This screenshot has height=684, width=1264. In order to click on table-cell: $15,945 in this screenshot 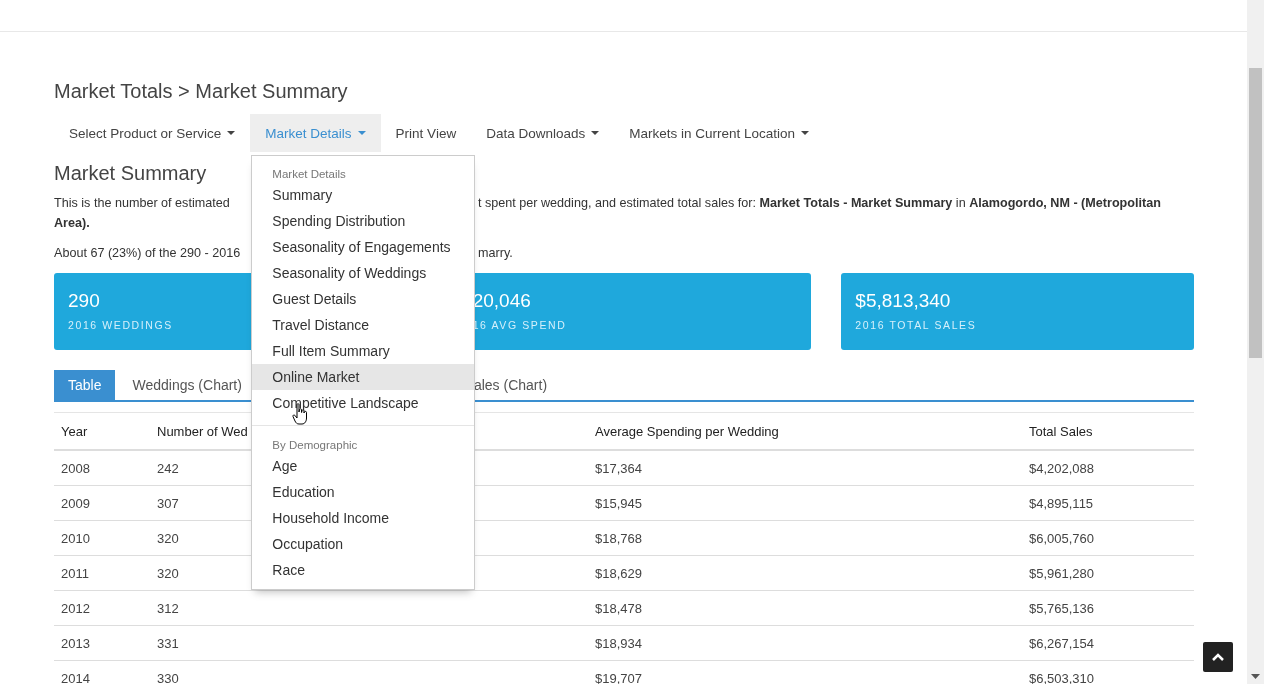, I will do `click(805, 503)`.